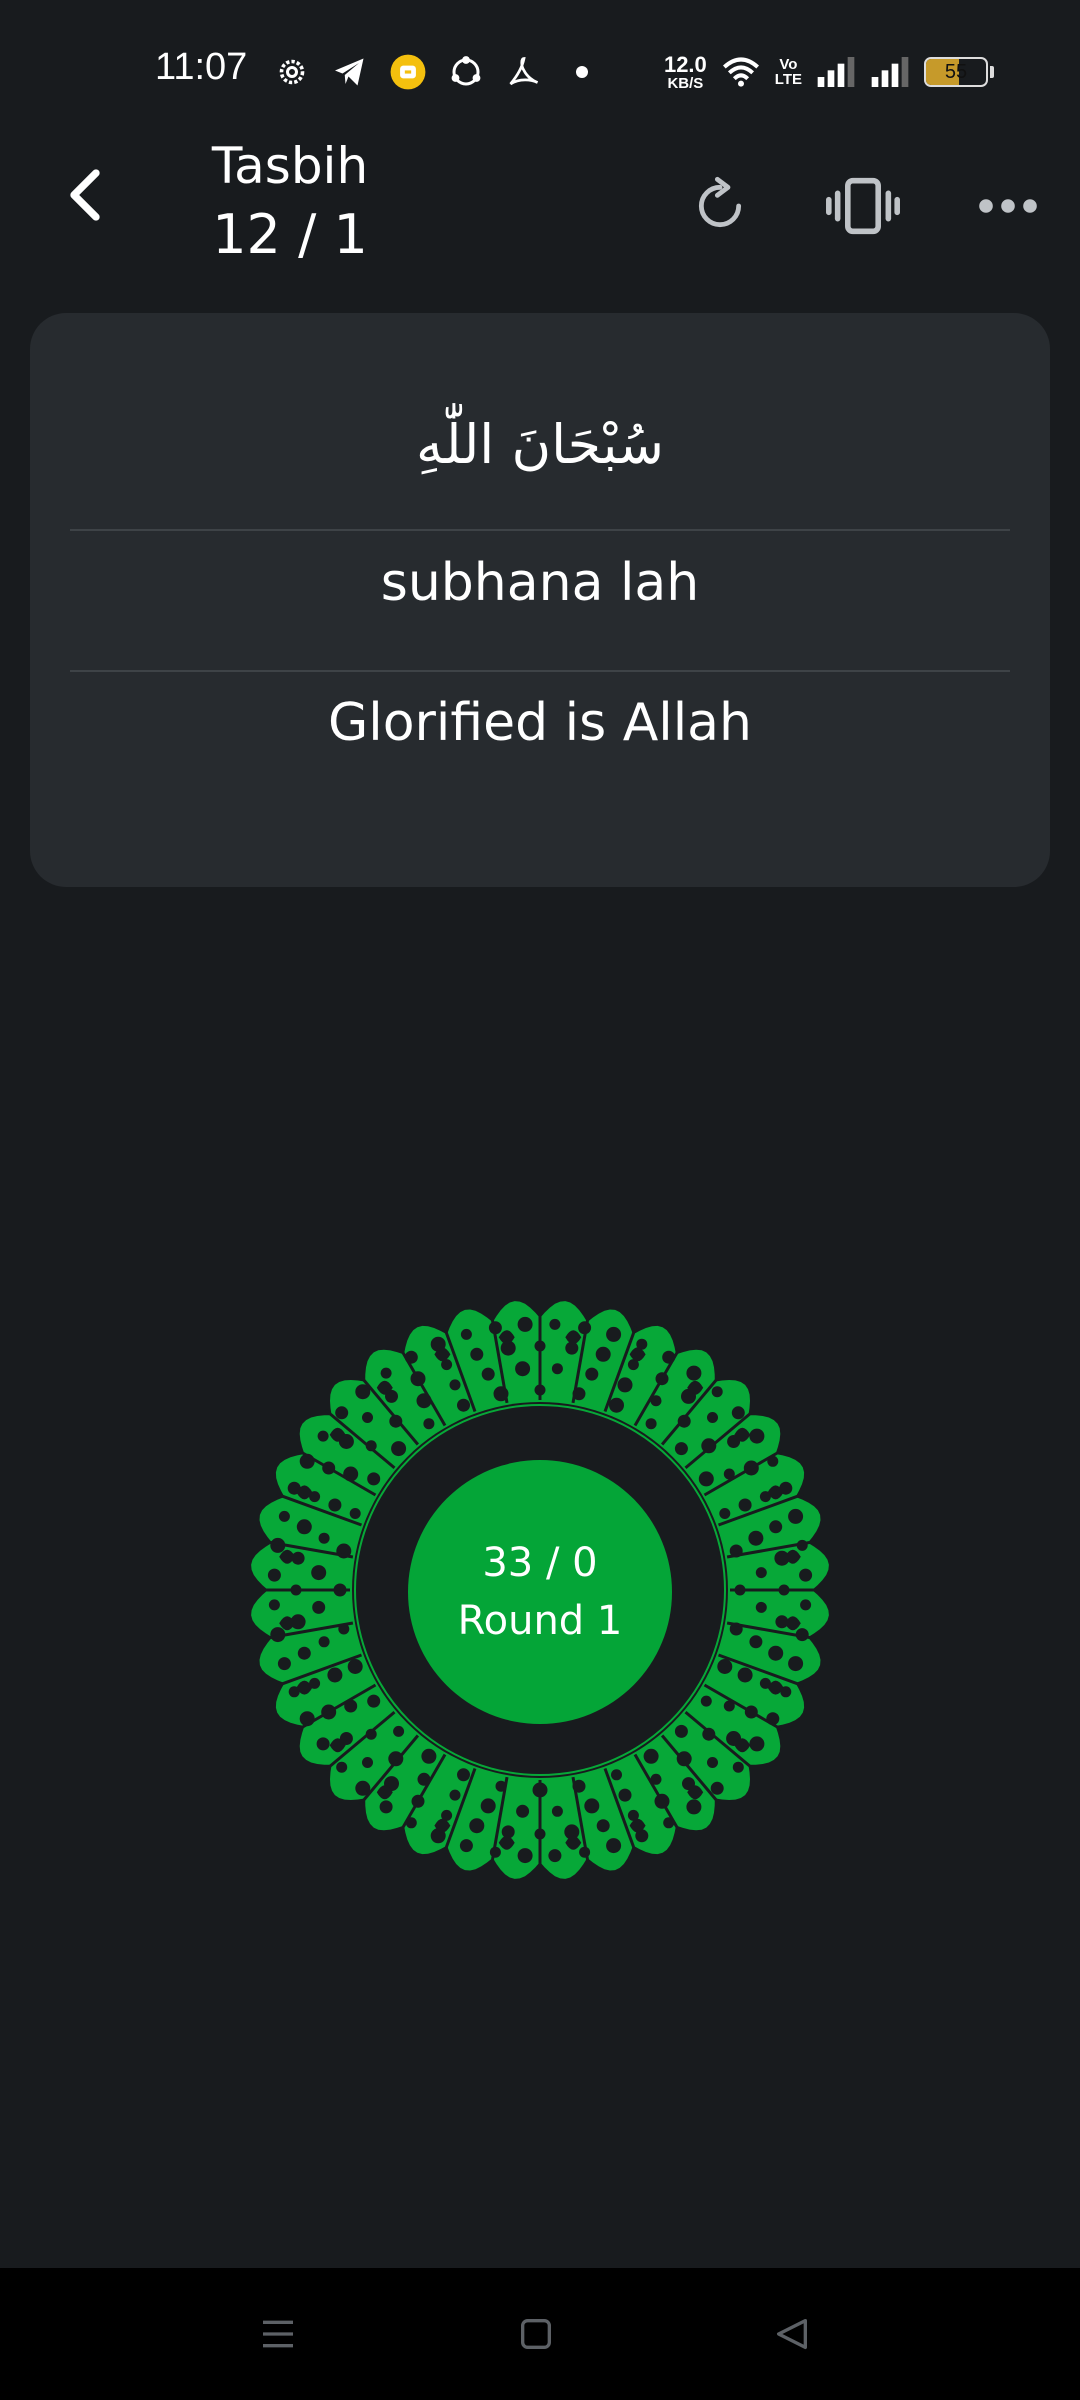  Describe the element at coordinates (685, 83) in the screenshot. I see `net-speed-unit: KB/S` at that location.